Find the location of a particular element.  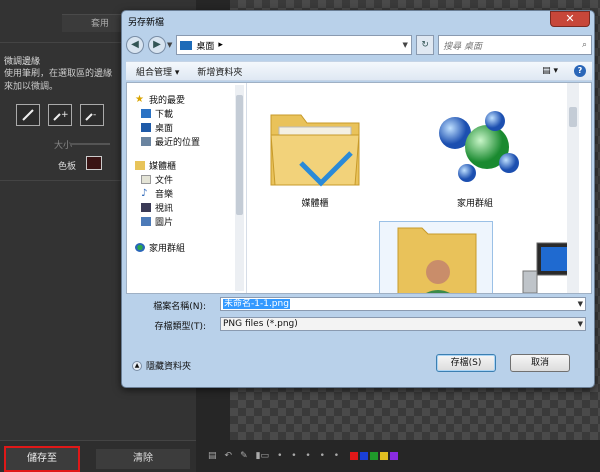

color-palette is located at coordinates (374, 456).